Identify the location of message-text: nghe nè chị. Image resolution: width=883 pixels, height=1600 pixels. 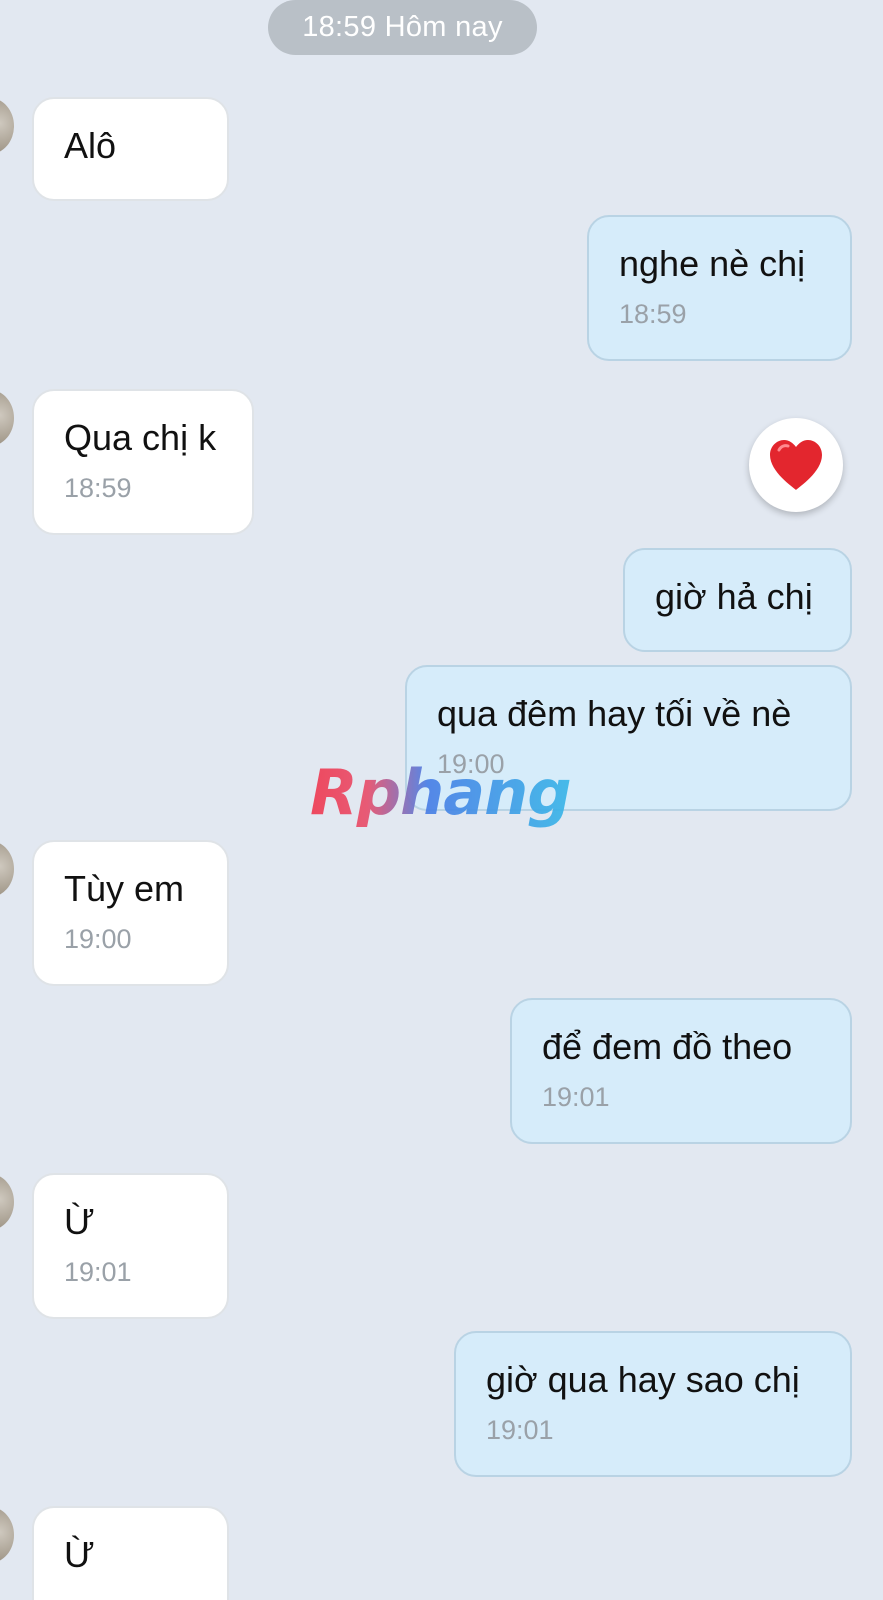
(712, 263).